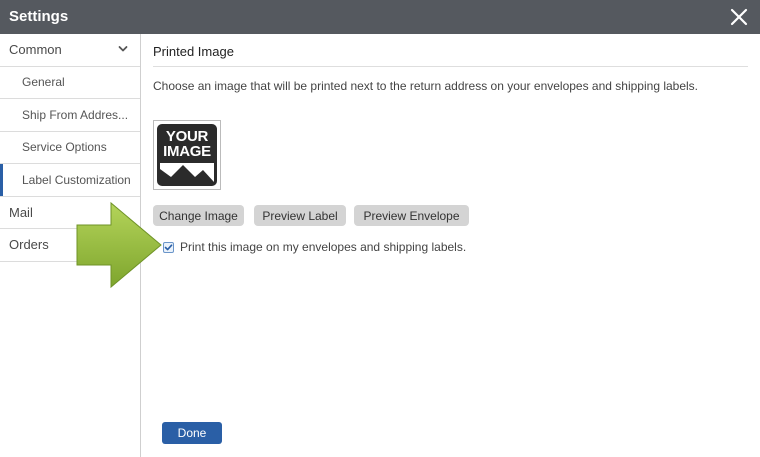  I want to click on checkmark-icon, so click(168, 246).